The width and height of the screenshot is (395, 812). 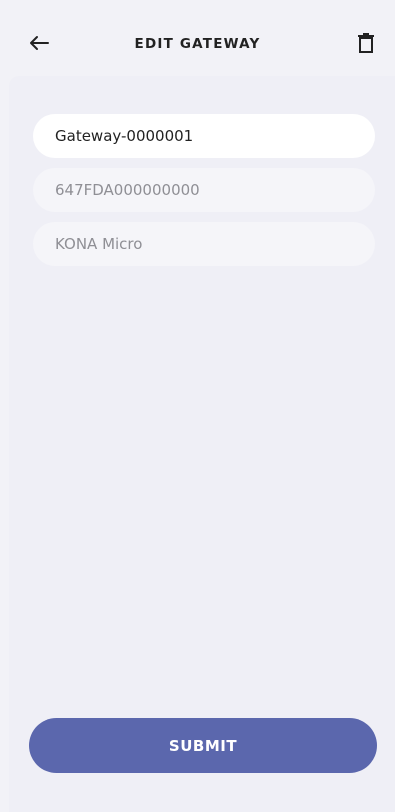 What do you see at coordinates (124, 136) in the screenshot?
I see `gateway-name-value: Gateway-0000001` at bounding box center [124, 136].